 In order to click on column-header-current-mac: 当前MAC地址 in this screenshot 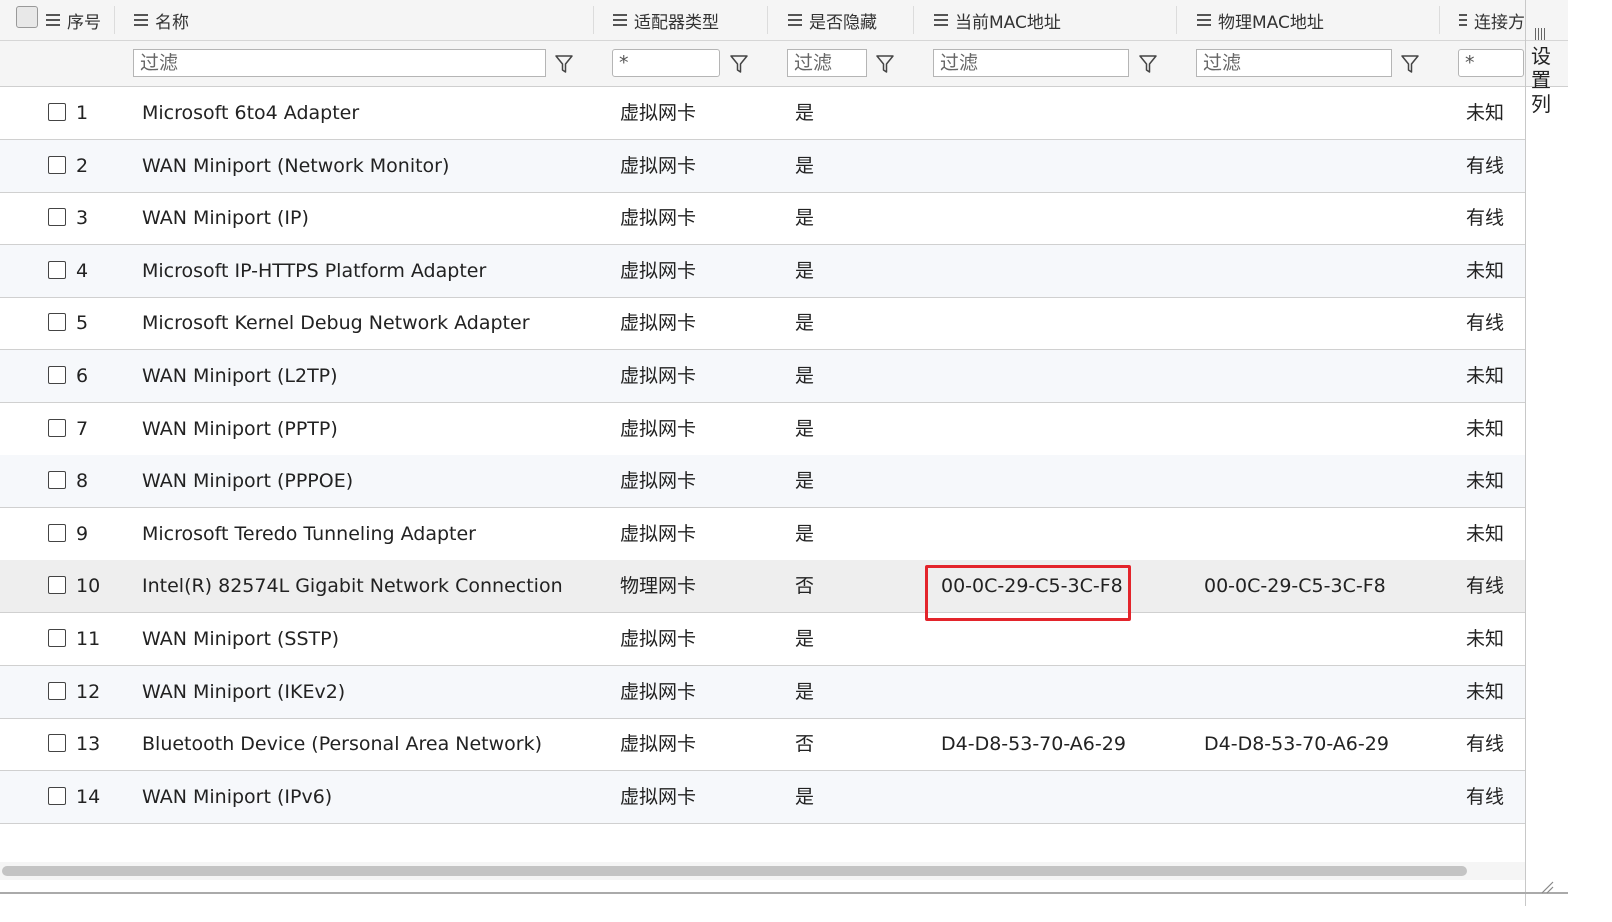, I will do `click(997, 20)`.